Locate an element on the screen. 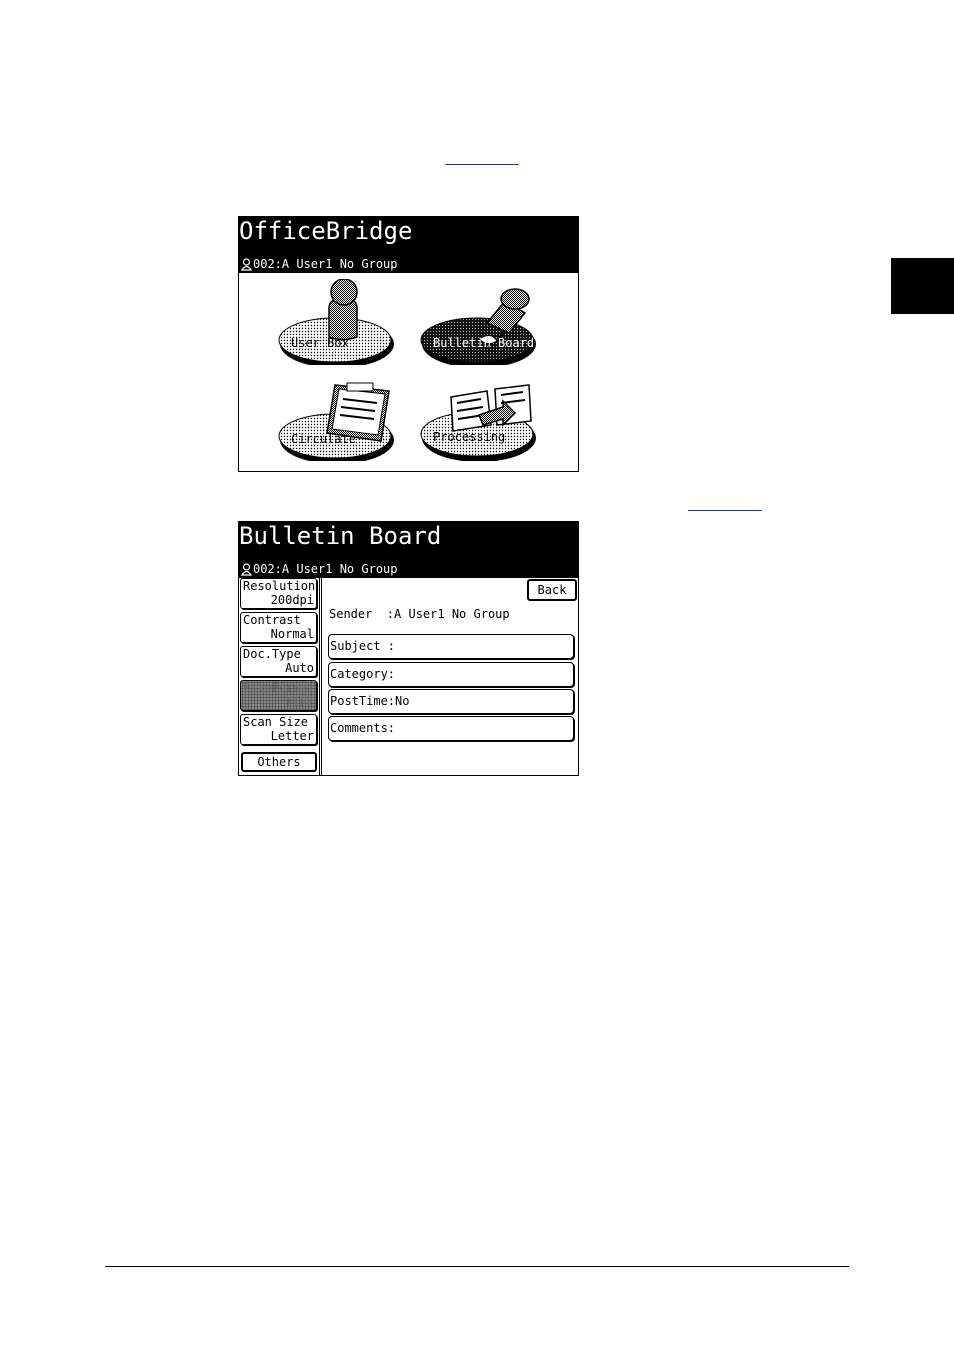  screen-header: OfficeBridge 002:A User1 No Group is located at coordinates (408, 245).